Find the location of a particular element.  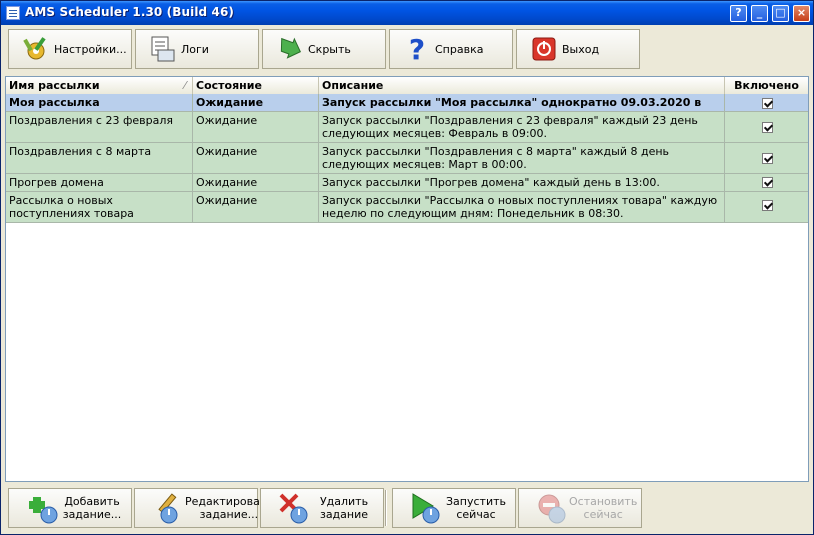

minimize-button: _ is located at coordinates (759, 13).